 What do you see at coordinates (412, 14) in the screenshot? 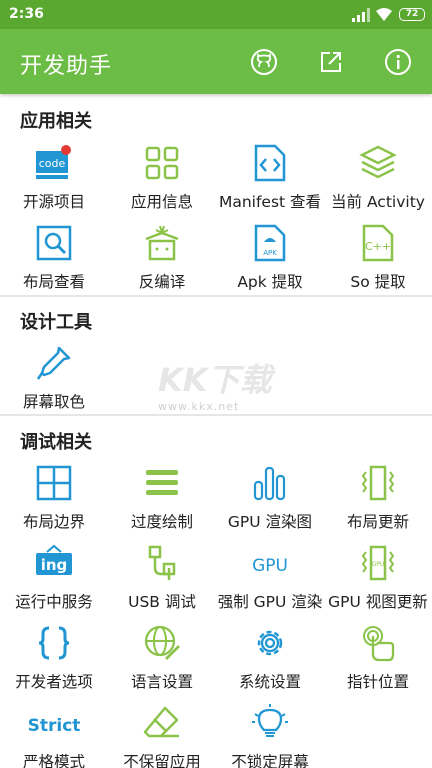
I see `battery-icon: 72` at bounding box center [412, 14].